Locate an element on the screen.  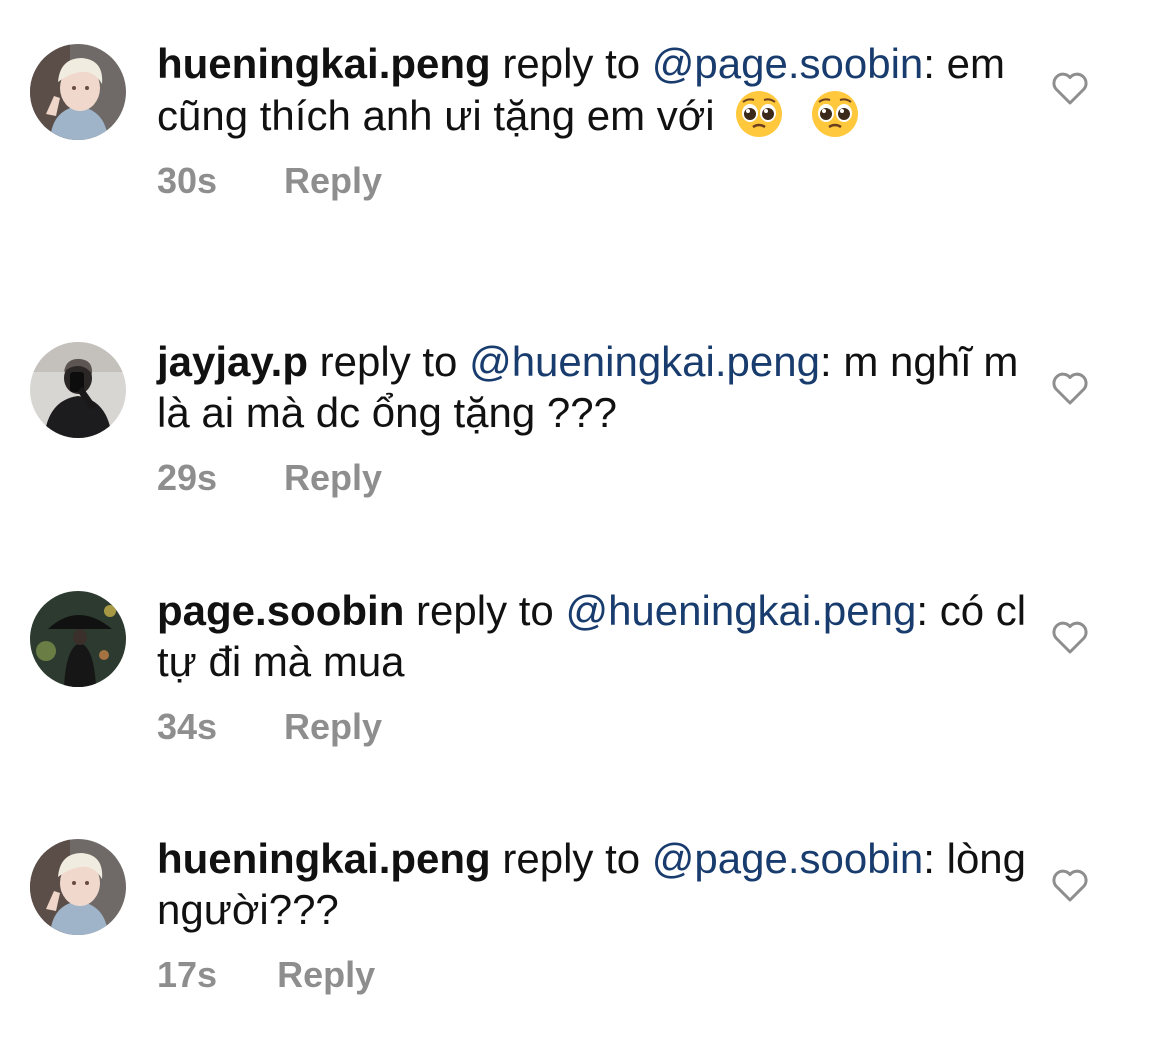
avatar-photo-dark is located at coordinates (78, 390).